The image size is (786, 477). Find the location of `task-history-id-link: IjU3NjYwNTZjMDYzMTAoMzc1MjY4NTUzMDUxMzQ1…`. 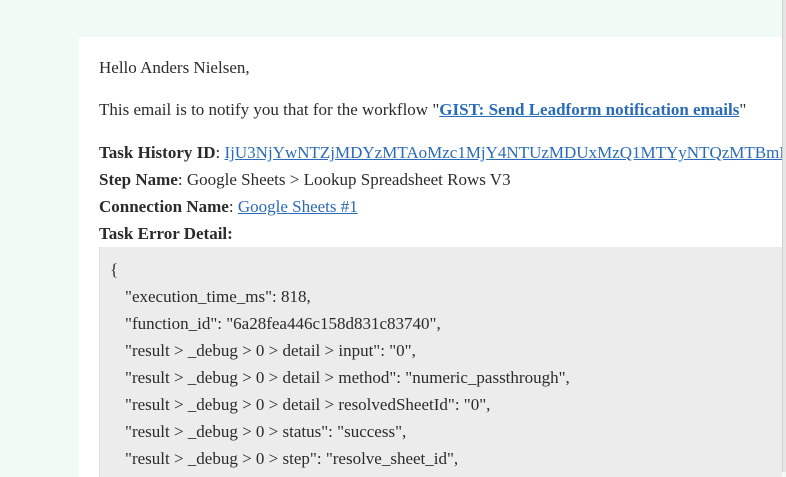

task-history-id-link: IjU3NjYwNTZjMDYzMTAoMzc1MjY4NTUzMDUxMzQ1… is located at coordinates (504, 152).